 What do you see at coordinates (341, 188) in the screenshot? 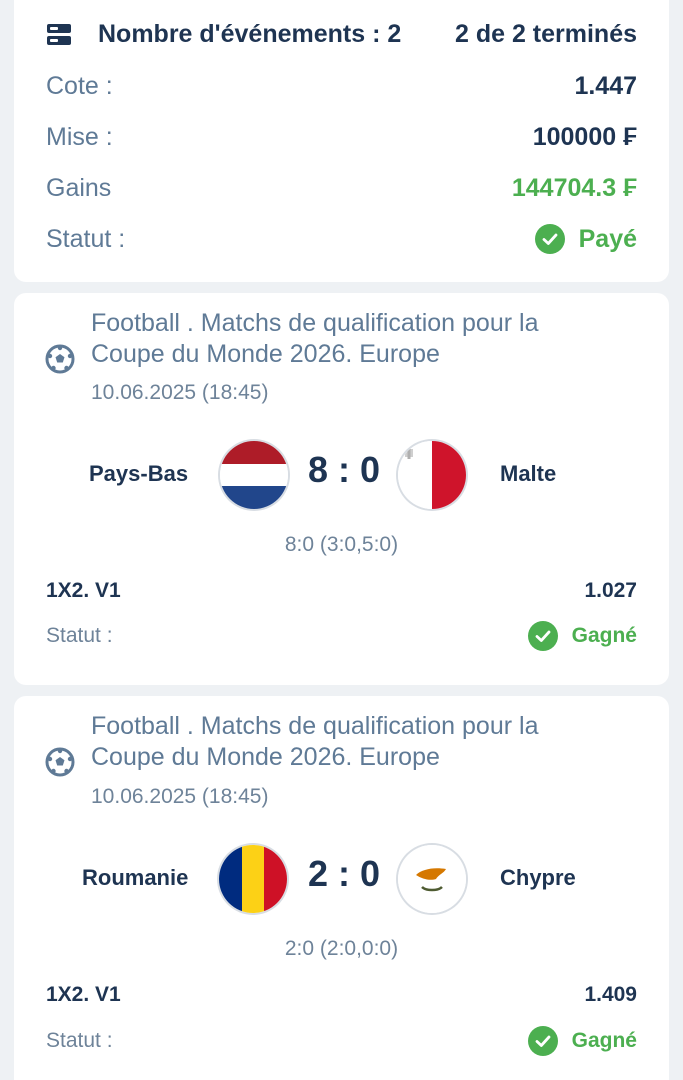
I see `winnings-row: Gains 144704.3 ₣` at bounding box center [341, 188].